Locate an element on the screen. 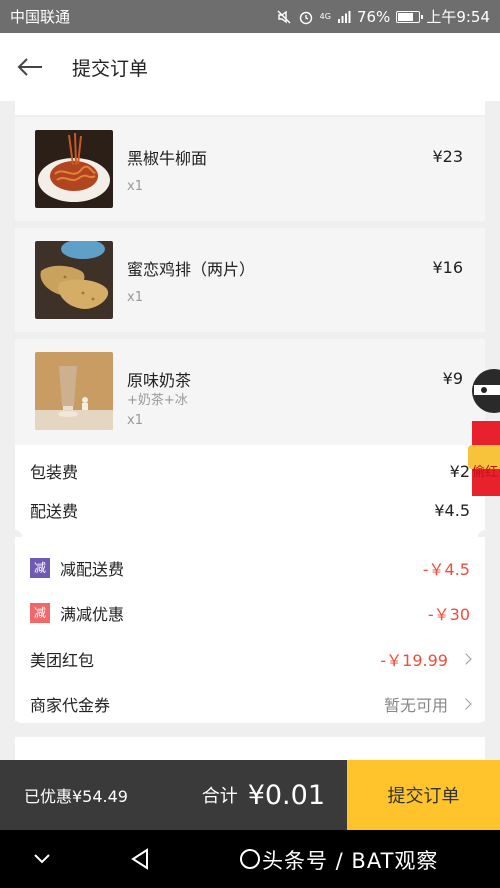 Image resolution: width=500 pixels, height=888 pixels. next-card is located at coordinates (250, 748).